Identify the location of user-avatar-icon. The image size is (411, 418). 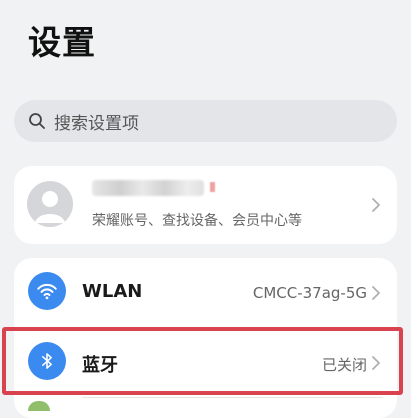
(50, 204).